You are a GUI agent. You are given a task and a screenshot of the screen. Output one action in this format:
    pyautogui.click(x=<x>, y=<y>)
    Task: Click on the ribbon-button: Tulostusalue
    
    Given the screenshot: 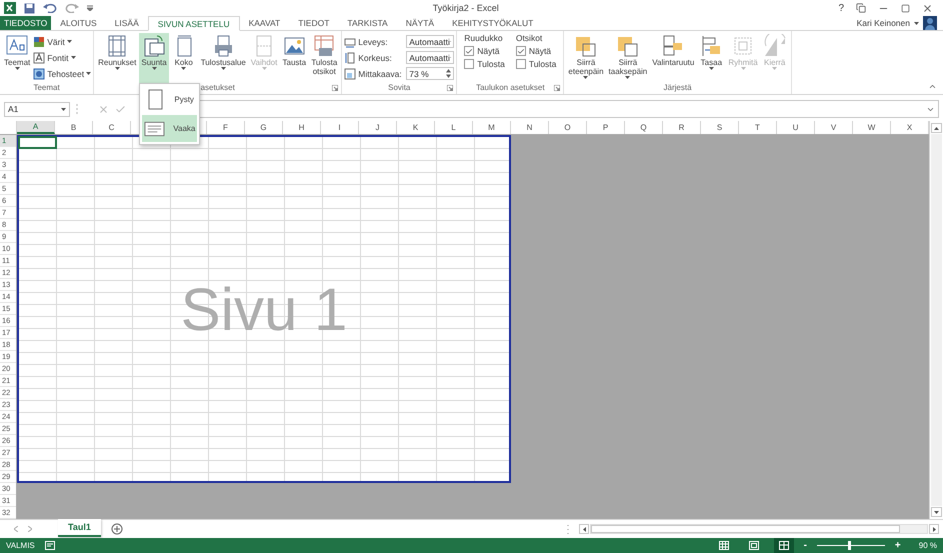 What is the action you would take?
    pyautogui.click(x=223, y=58)
    